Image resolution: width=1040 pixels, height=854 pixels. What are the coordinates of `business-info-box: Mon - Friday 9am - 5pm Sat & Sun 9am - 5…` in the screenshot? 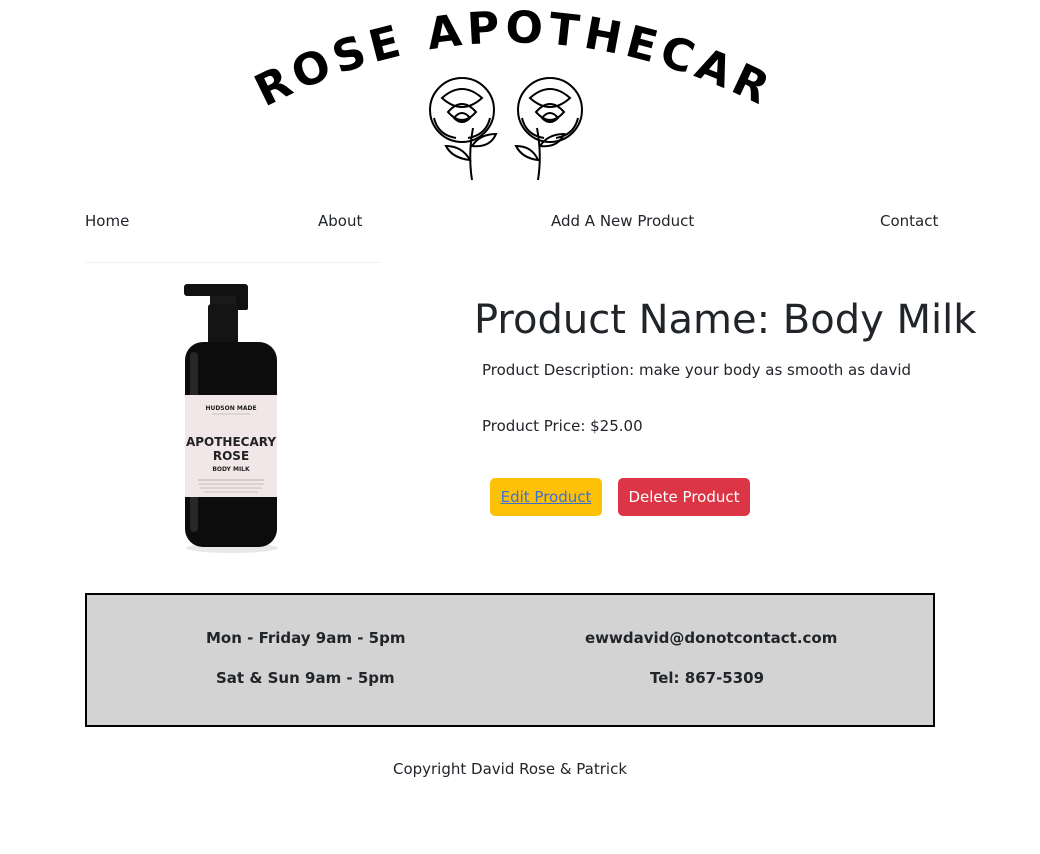 It's located at (510, 660).